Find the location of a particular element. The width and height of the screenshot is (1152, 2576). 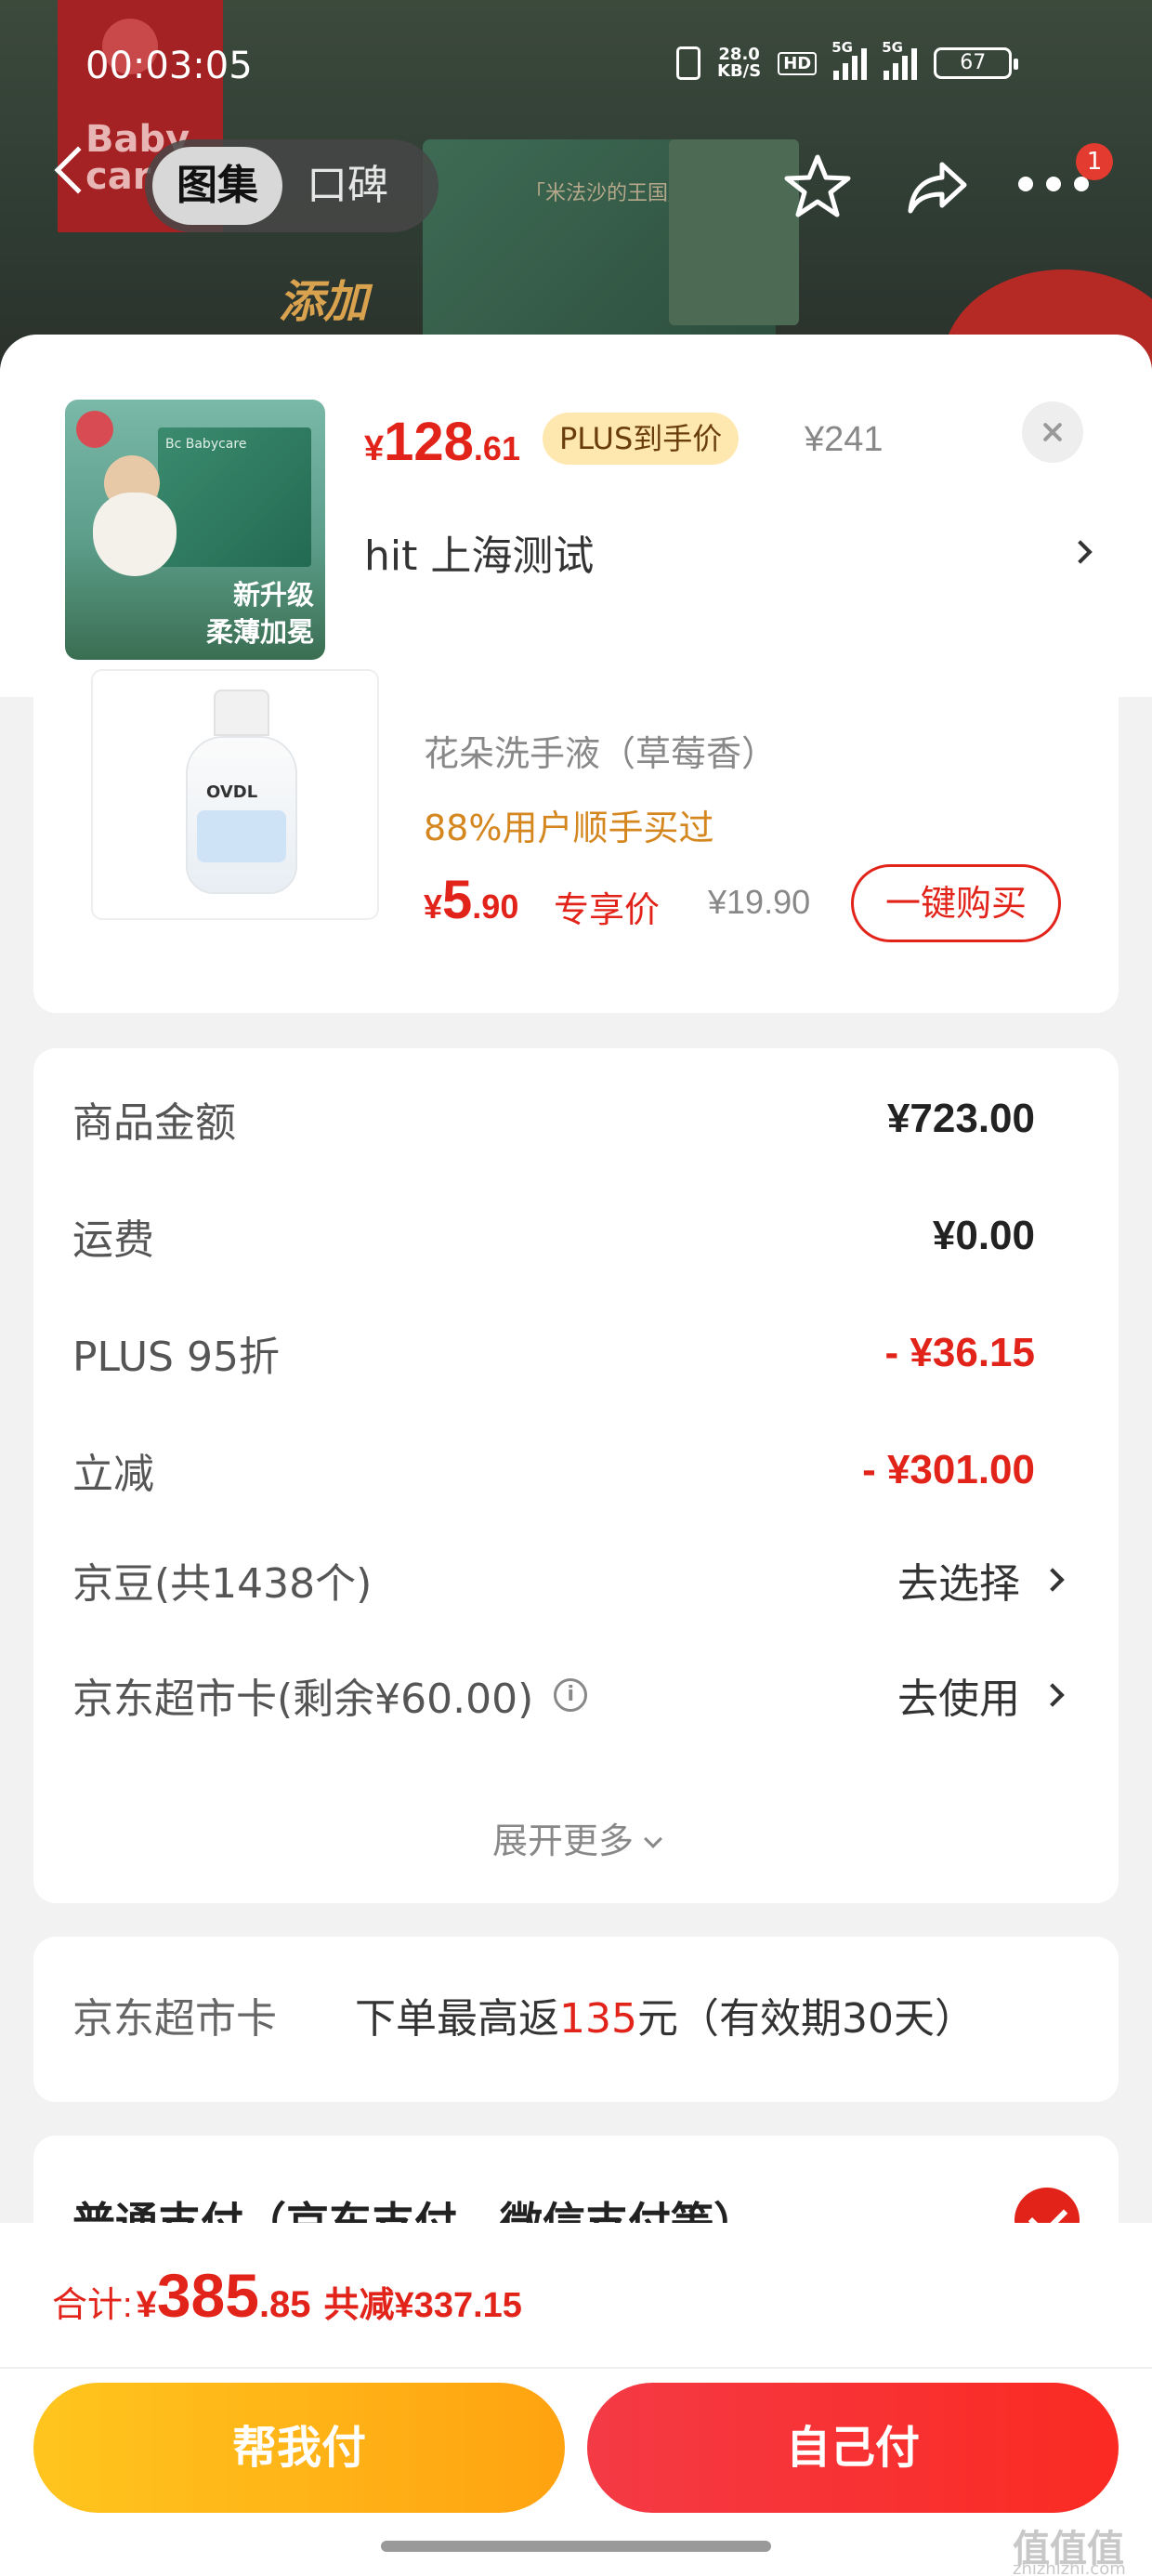

jingdou-row: 京豆(共1438个) 去选择 is located at coordinates (568, 1580).